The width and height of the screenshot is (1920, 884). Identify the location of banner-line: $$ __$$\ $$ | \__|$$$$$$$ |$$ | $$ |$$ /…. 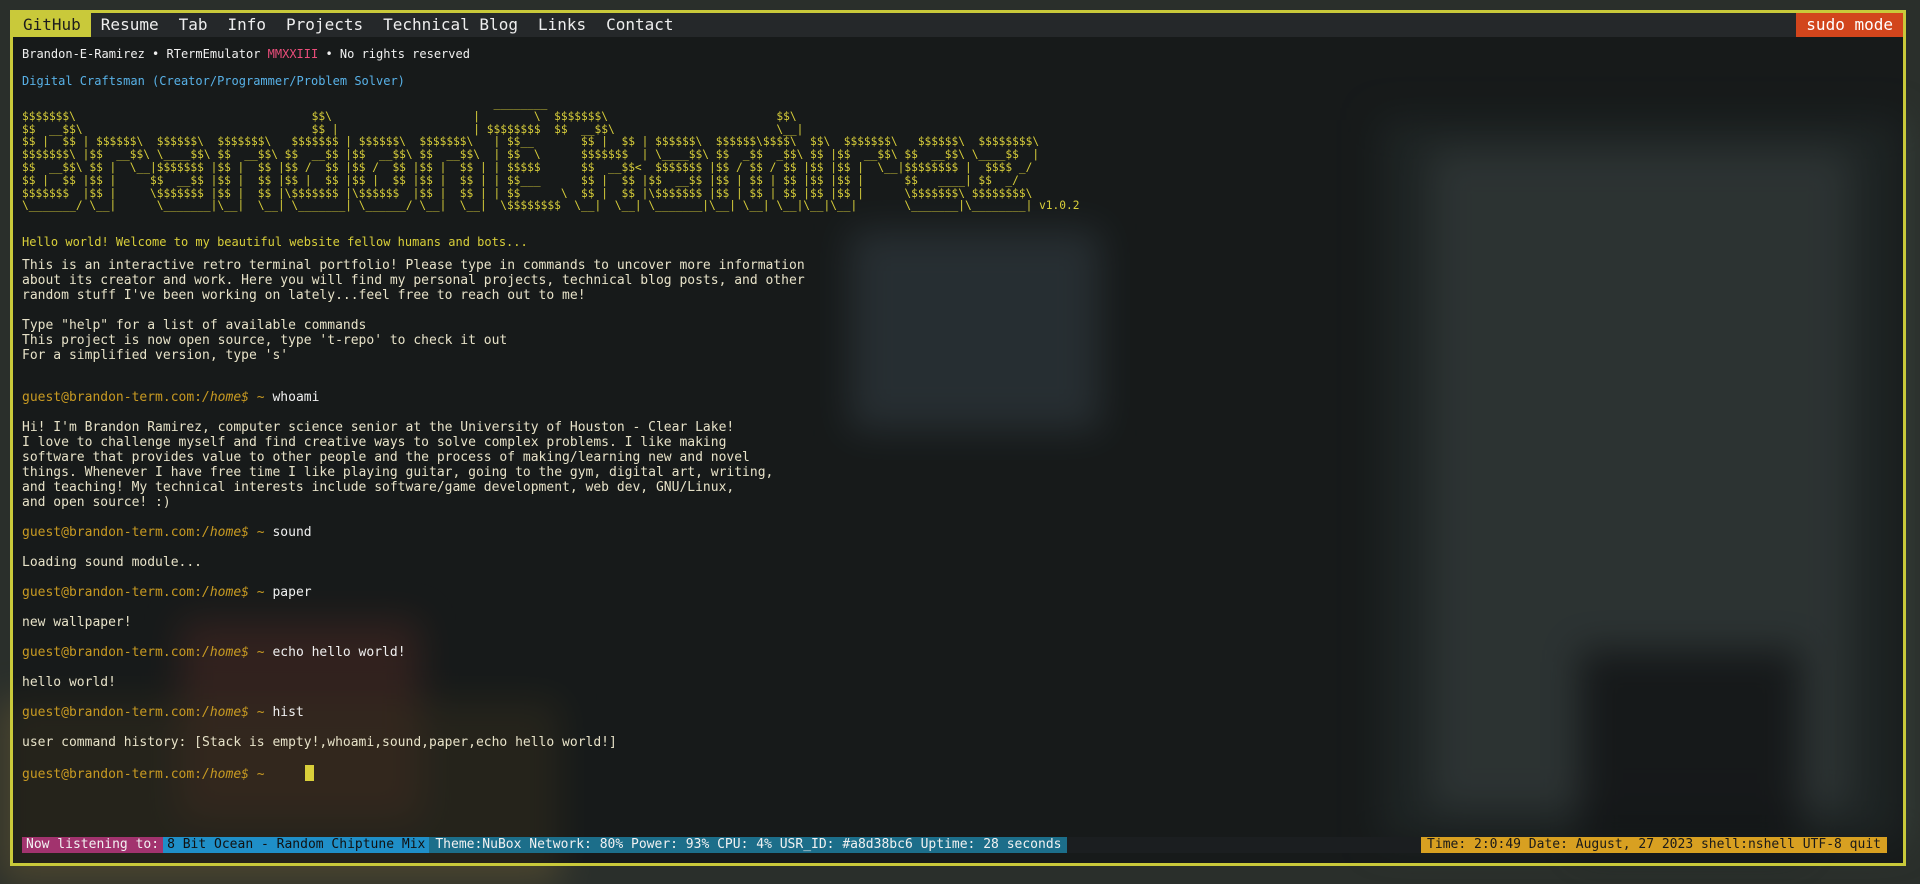
(527, 167).